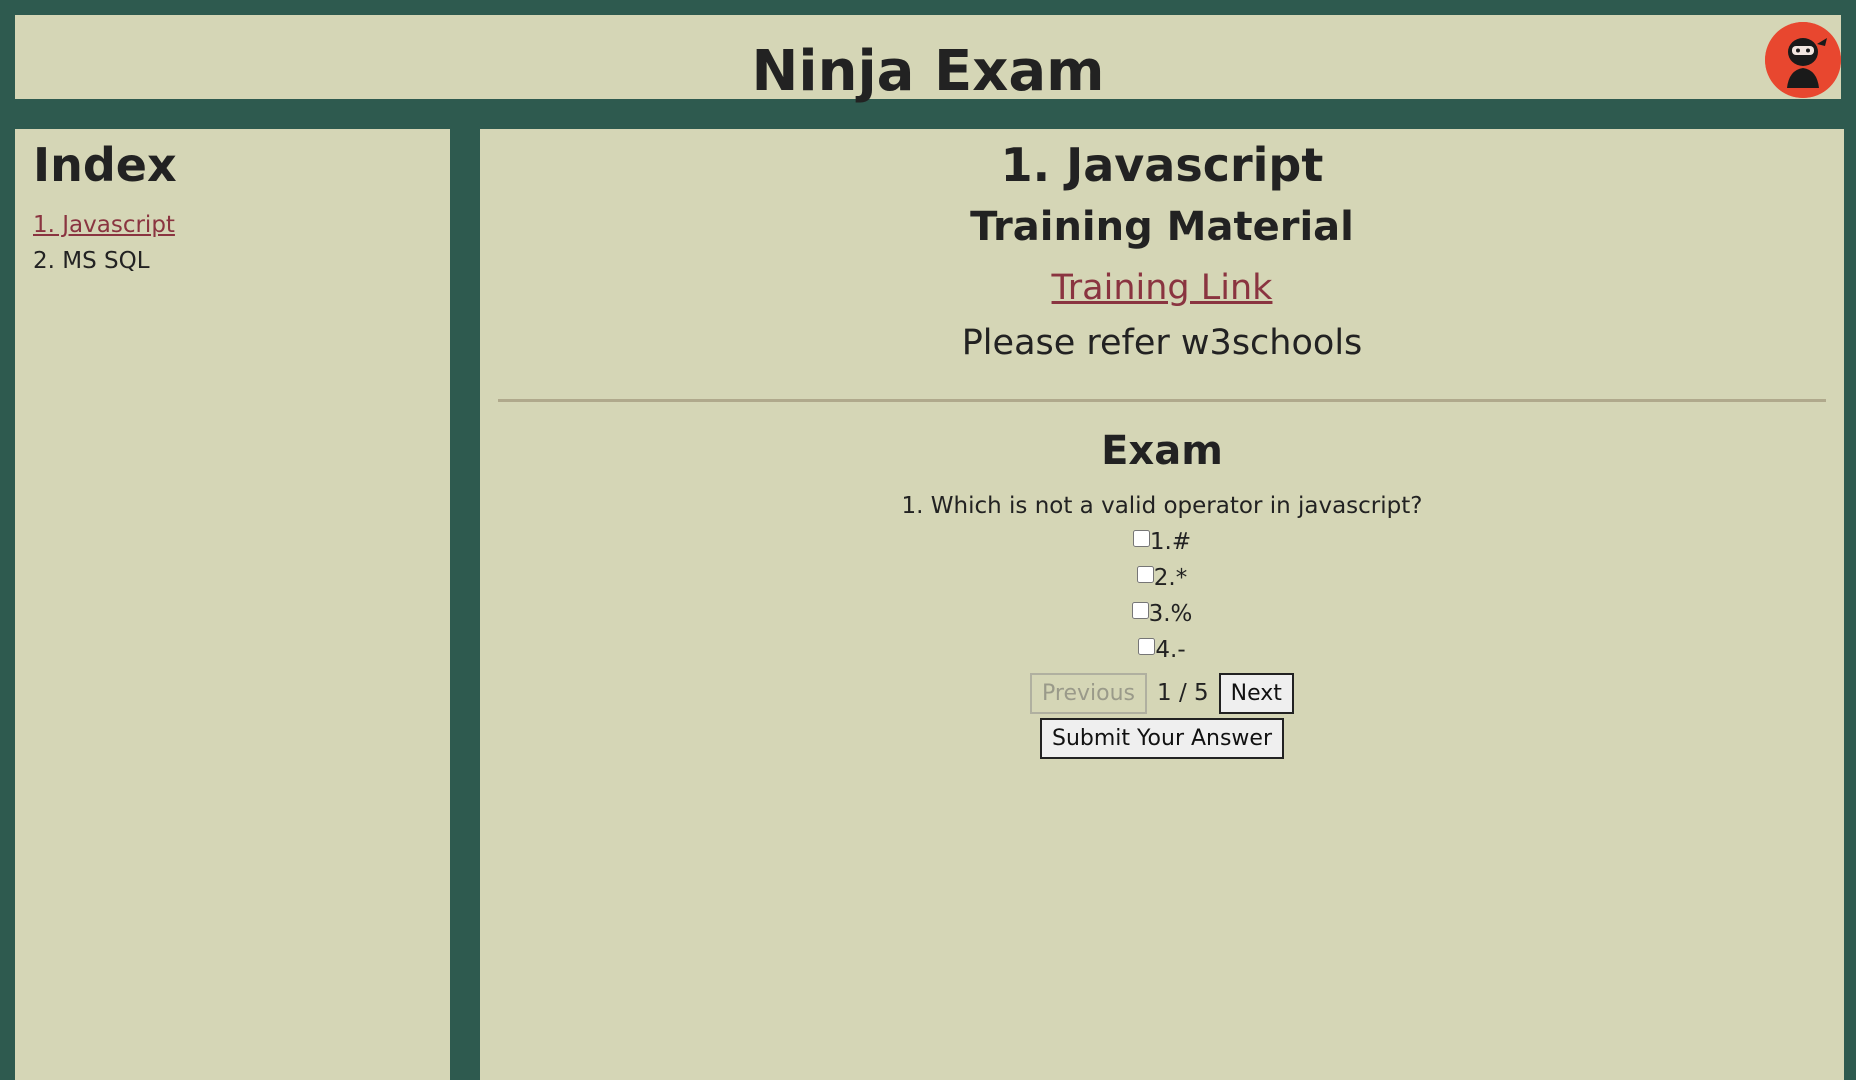 The image size is (1856, 1080). I want to click on answer-option: 4.-, so click(1162, 650).